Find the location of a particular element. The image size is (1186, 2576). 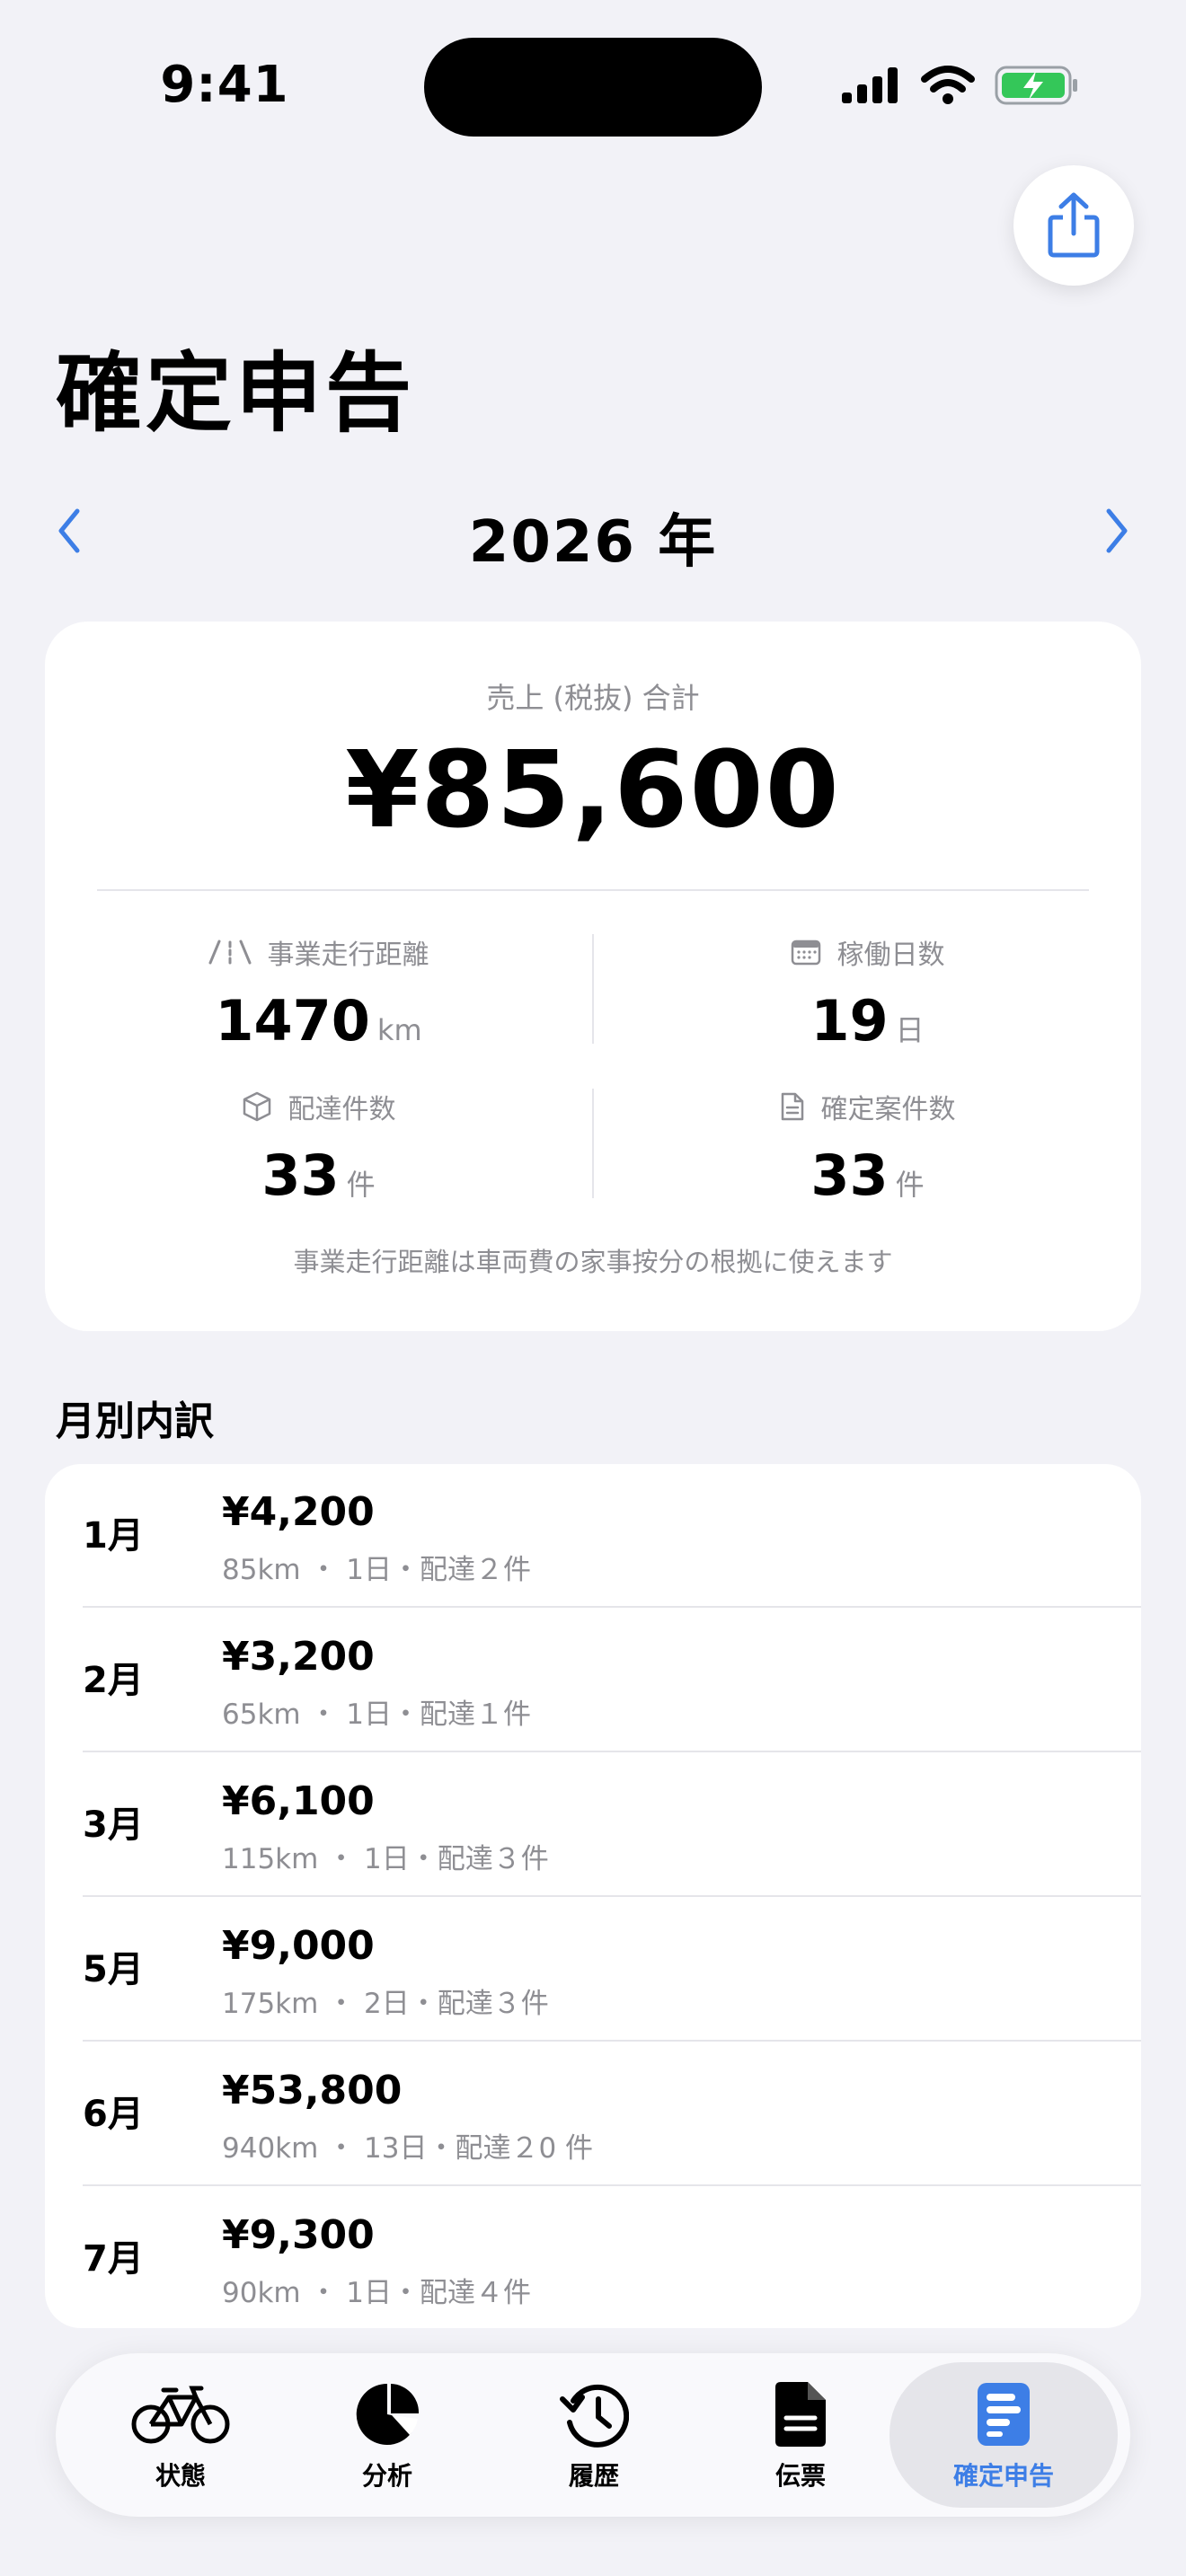

month-label: 7月 is located at coordinates (113, 2259).